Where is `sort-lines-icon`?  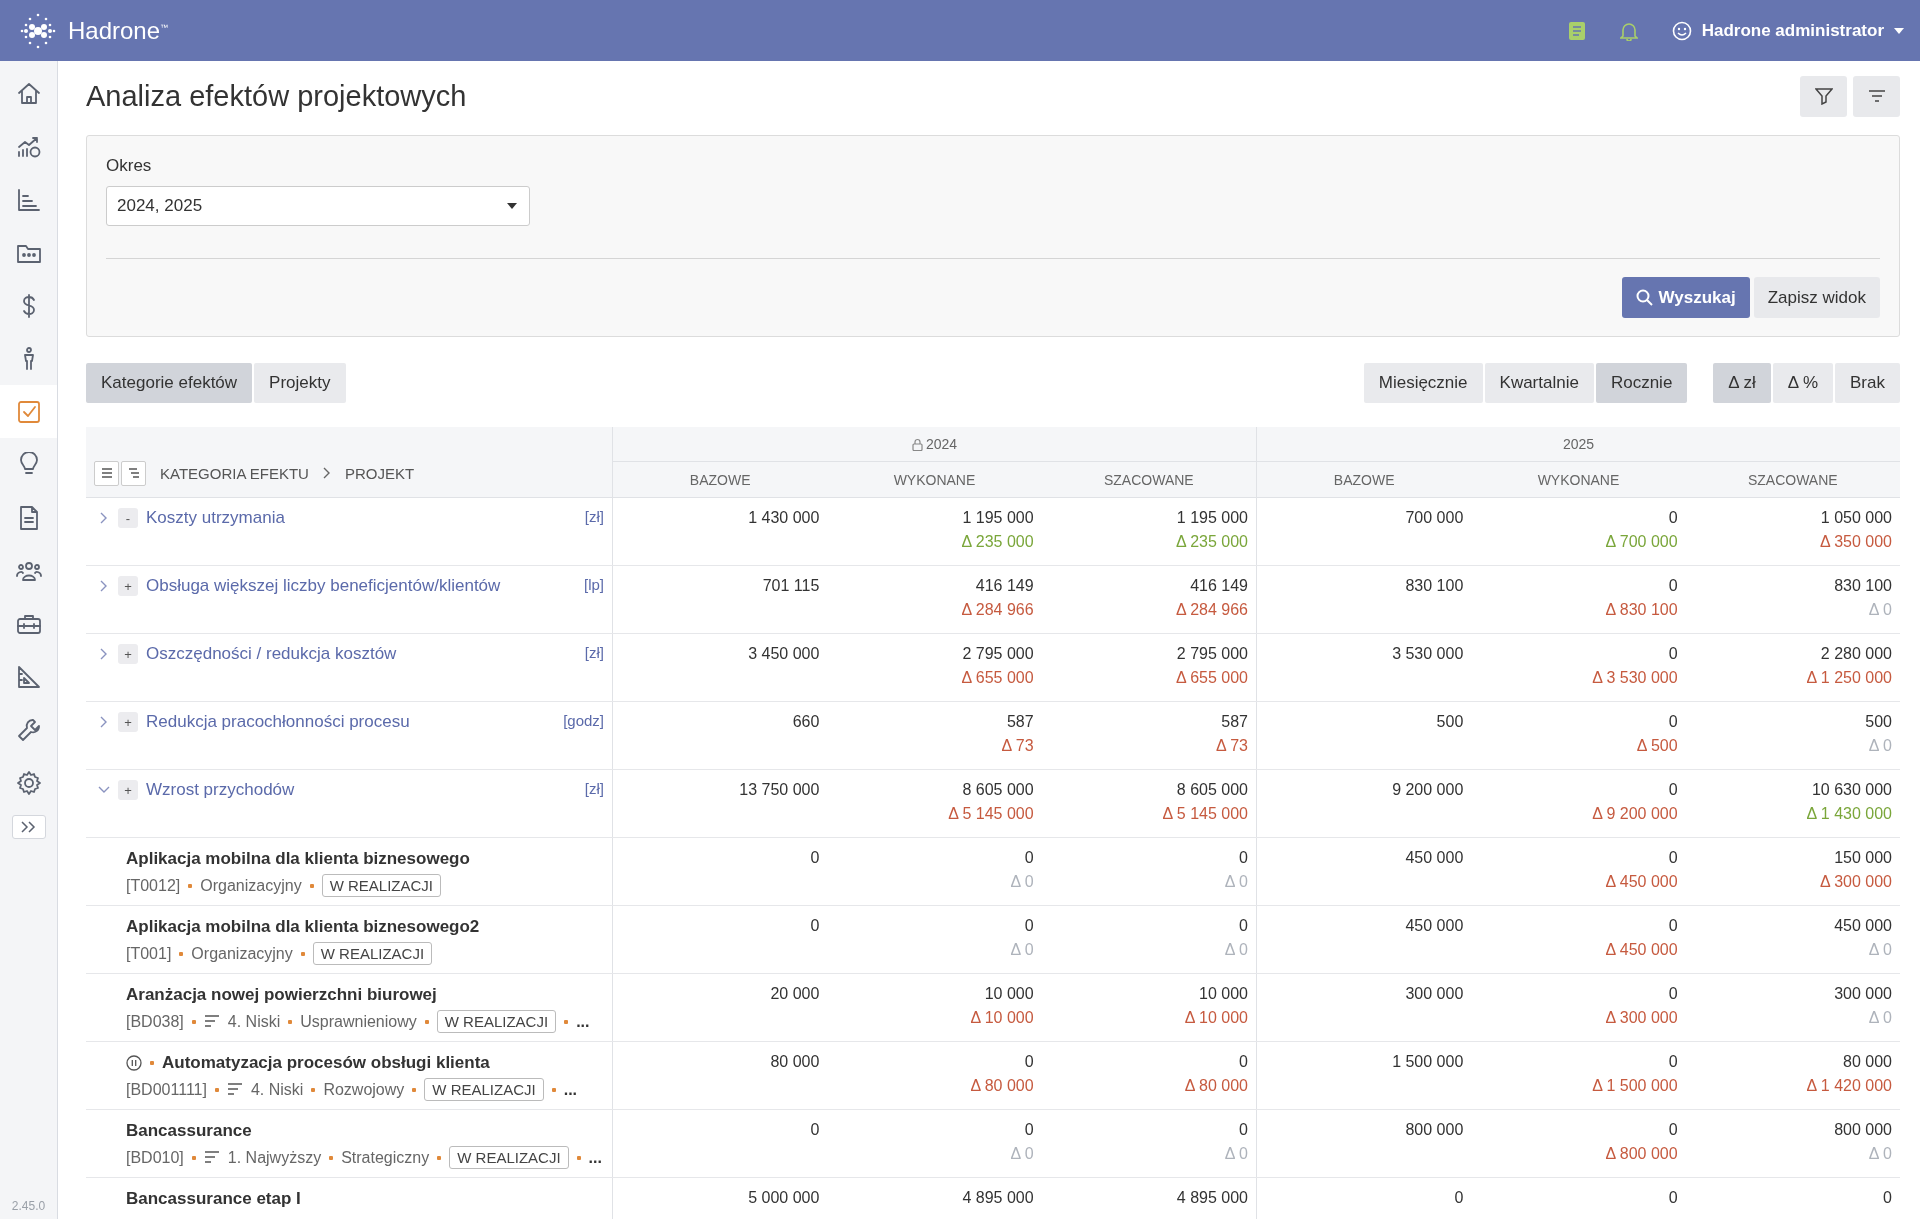
sort-lines-icon is located at coordinates (1876, 96).